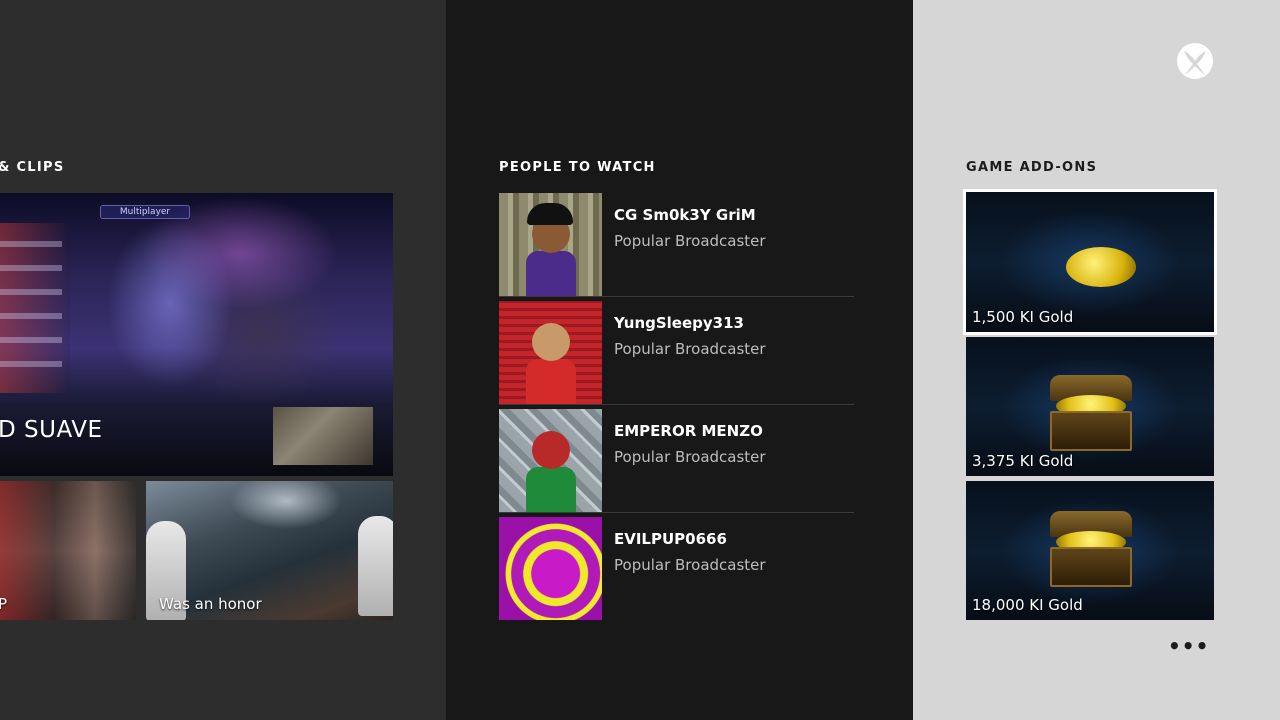 The height and width of the screenshot is (720, 1280). I want to click on person-item-2: YungSleepy313 Popular Broadcaster, so click(676, 353).